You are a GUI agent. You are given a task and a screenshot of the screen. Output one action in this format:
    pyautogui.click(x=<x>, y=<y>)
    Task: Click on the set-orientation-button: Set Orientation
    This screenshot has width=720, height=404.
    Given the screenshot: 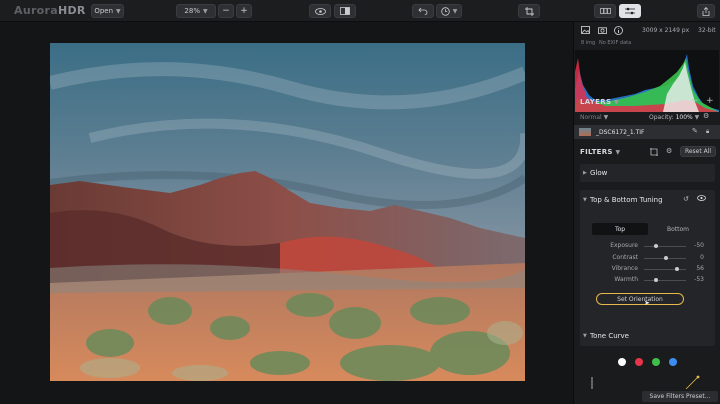 What is the action you would take?
    pyautogui.click(x=640, y=299)
    